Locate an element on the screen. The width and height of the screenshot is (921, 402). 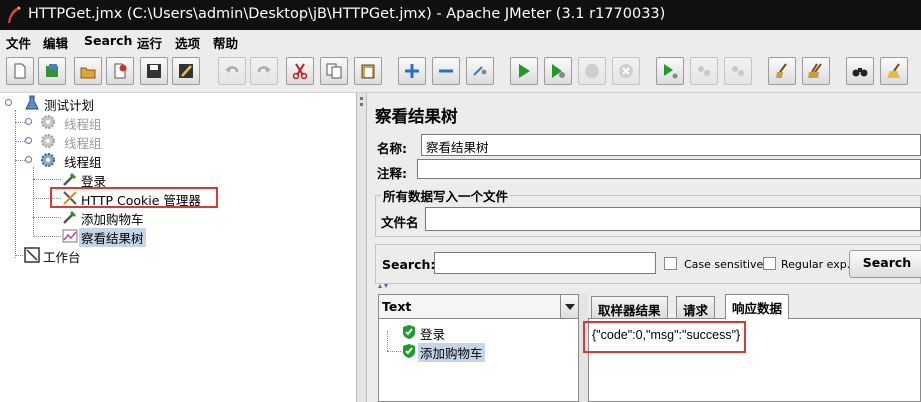
paste-icon is located at coordinates (368, 71).